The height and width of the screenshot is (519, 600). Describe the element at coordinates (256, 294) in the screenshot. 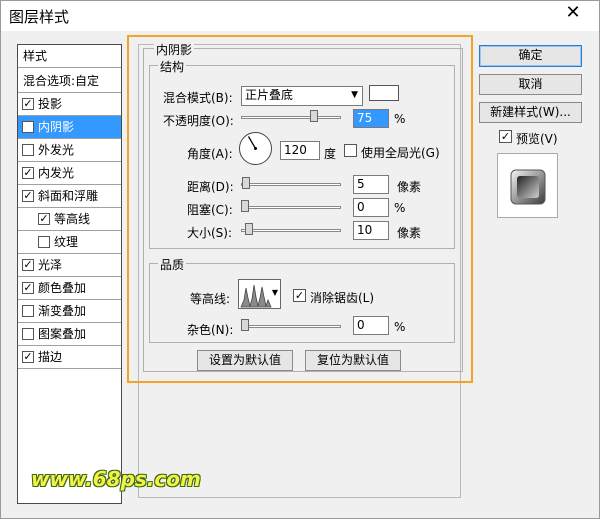

I see `contour-curve-icon` at that location.